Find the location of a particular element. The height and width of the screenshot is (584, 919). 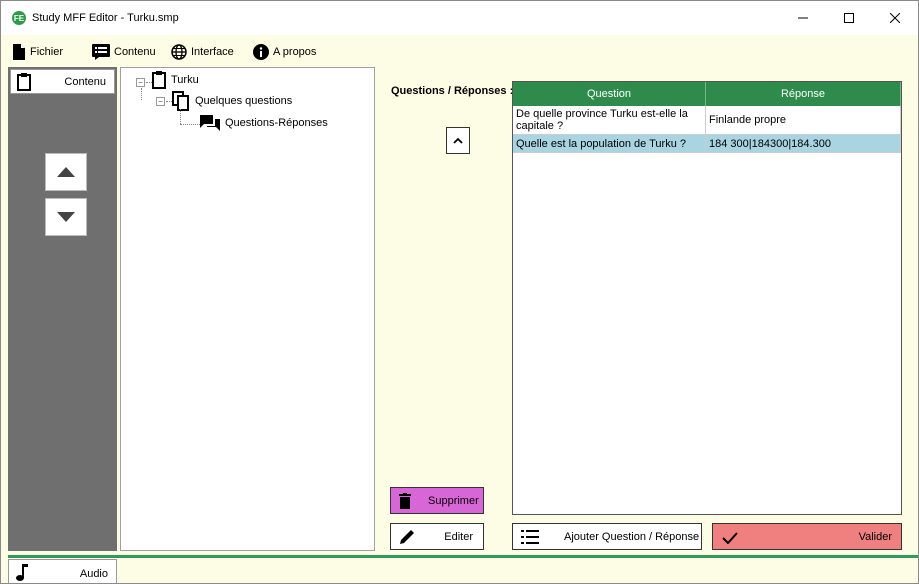

tree-node-quelques-questions: Quelques questions is located at coordinates (232, 101).